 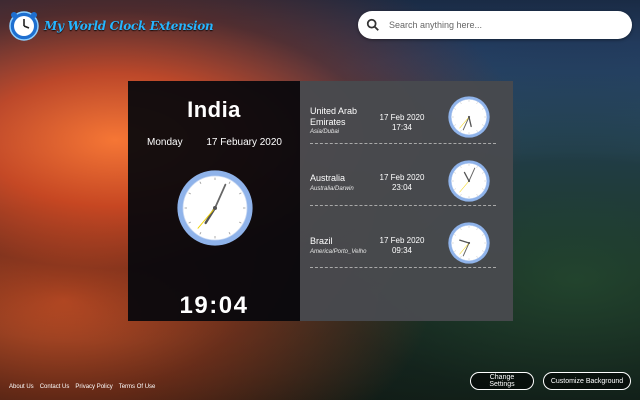 I want to click on privacy-policy-link: Privacy Policy, so click(x=93, y=387).